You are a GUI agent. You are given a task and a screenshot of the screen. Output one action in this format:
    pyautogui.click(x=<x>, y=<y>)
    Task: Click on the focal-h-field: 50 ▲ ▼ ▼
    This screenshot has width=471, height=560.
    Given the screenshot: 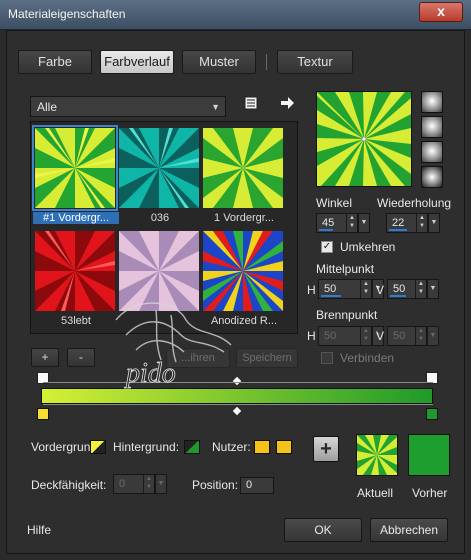 What is the action you would take?
    pyautogui.click(x=351, y=336)
    